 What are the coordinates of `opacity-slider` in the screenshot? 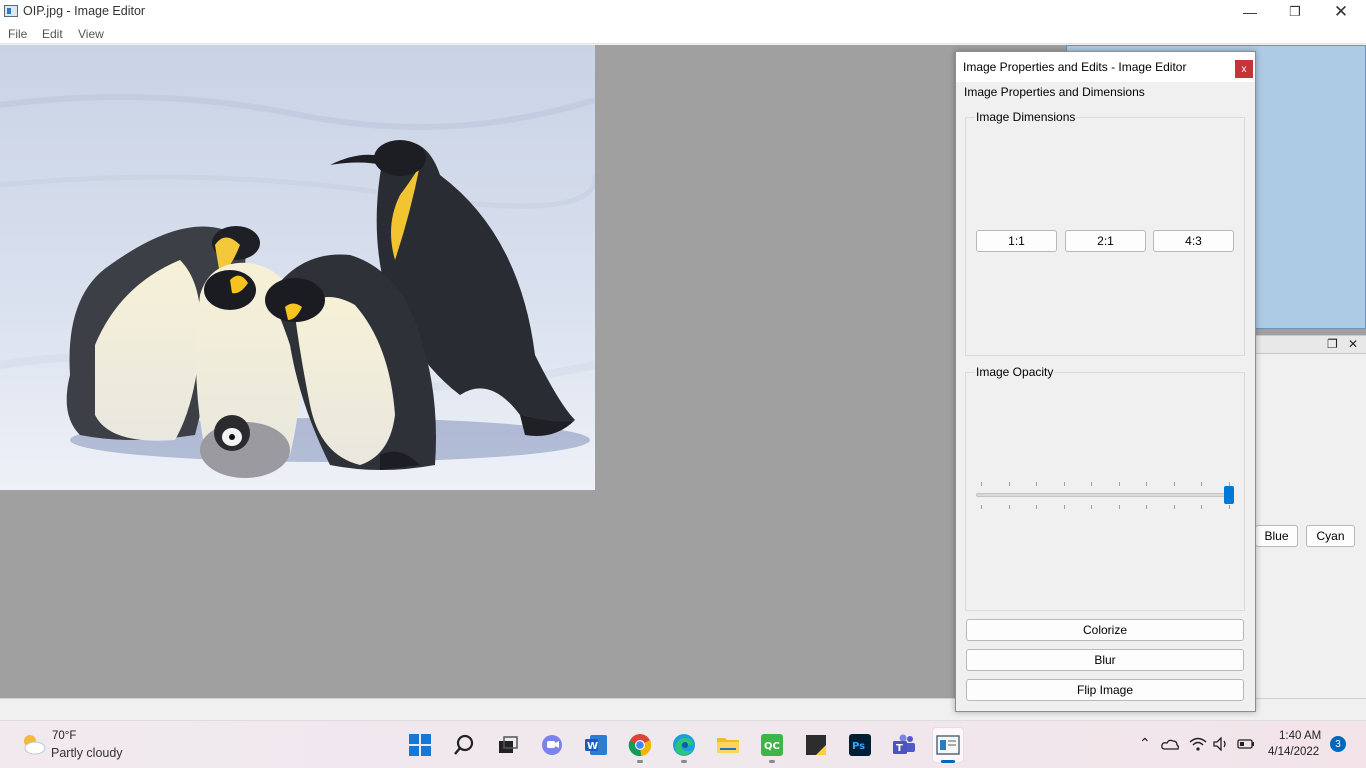 It's located at (1105, 496).